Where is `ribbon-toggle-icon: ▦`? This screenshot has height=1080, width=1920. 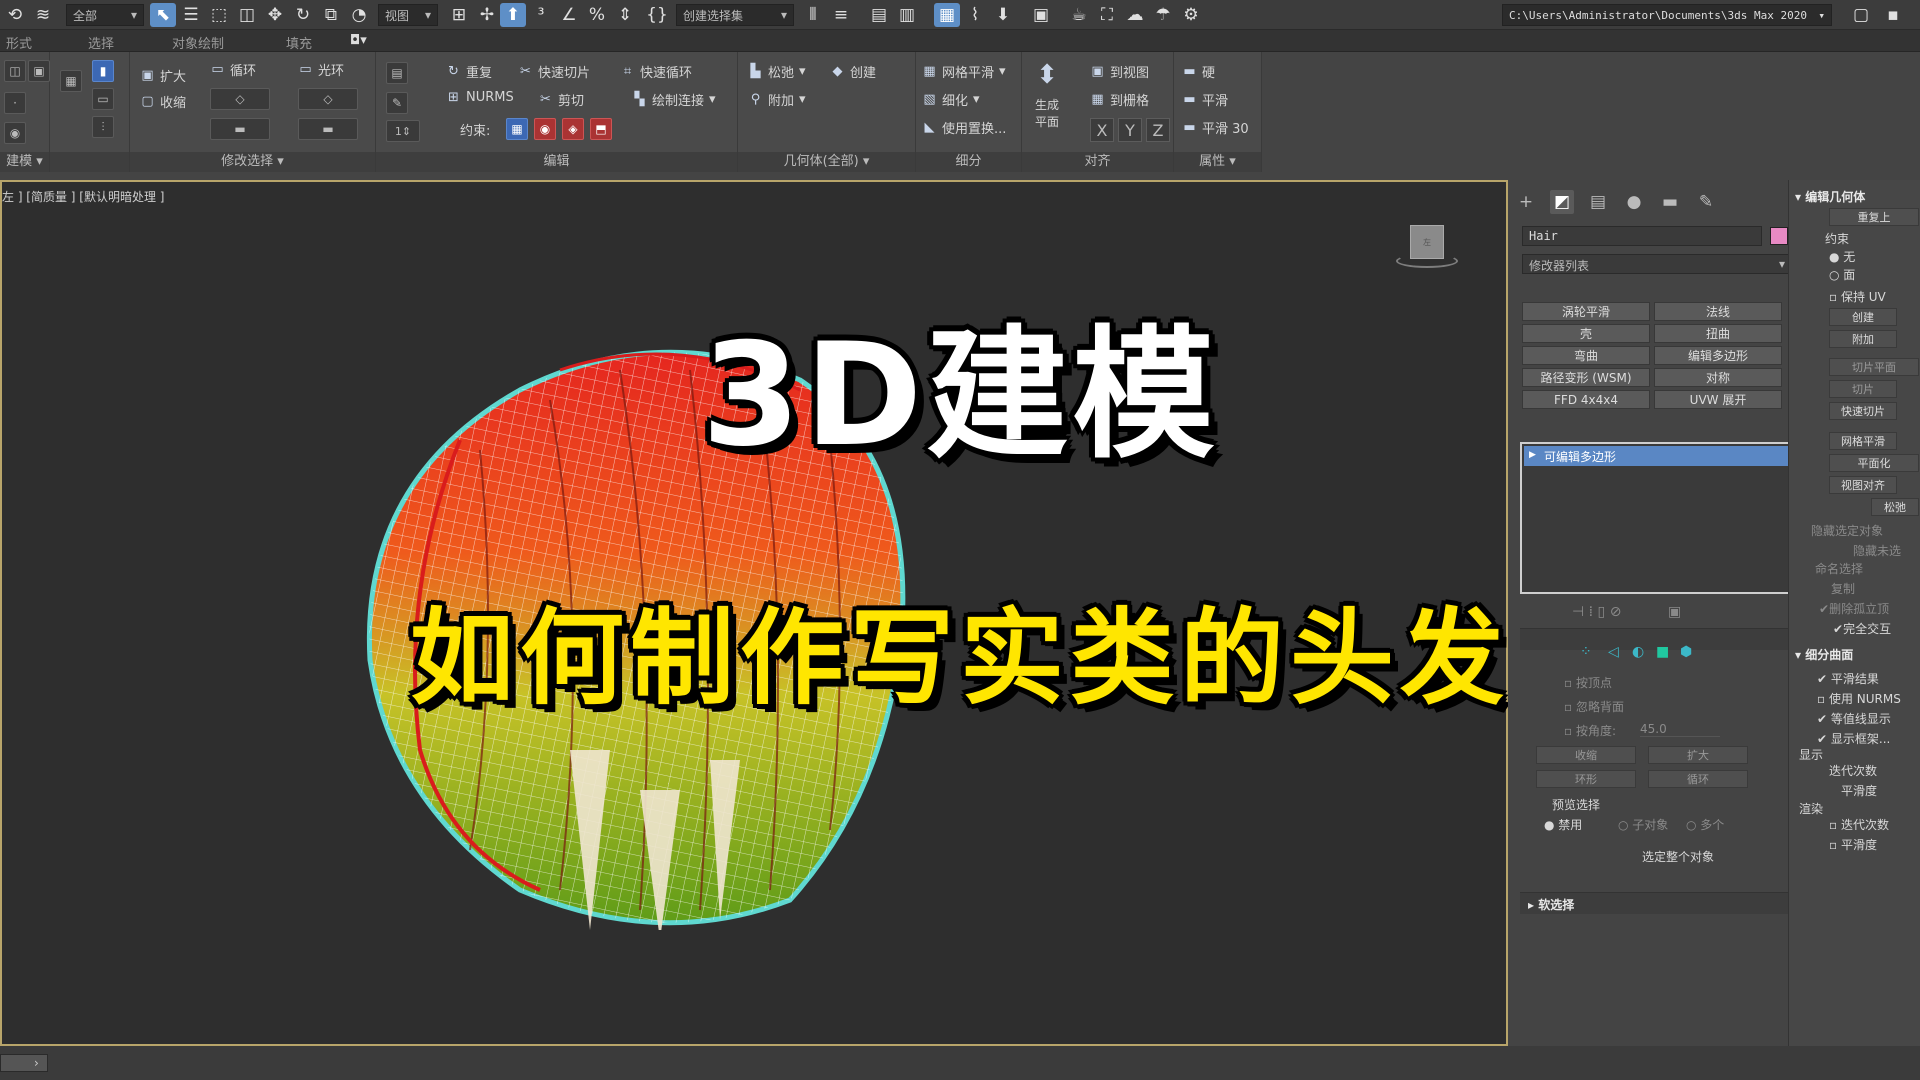 ribbon-toggle-icon: ▦ is located at coordinates (947, 15).